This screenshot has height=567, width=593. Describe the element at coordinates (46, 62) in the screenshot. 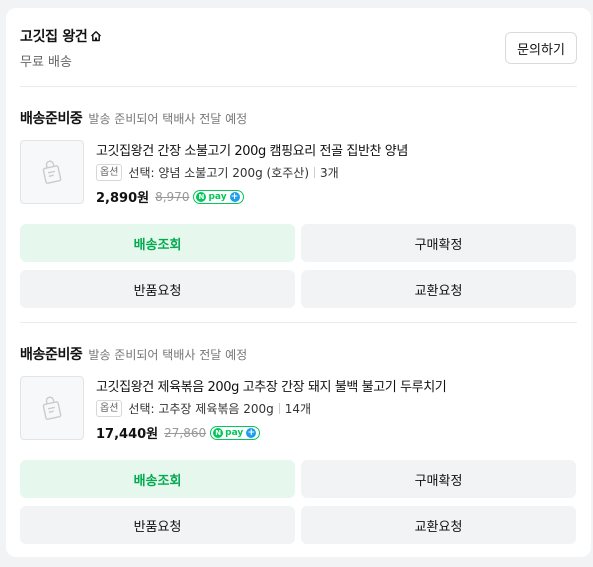

I see `shipping-type: 무료 배송` at that location.